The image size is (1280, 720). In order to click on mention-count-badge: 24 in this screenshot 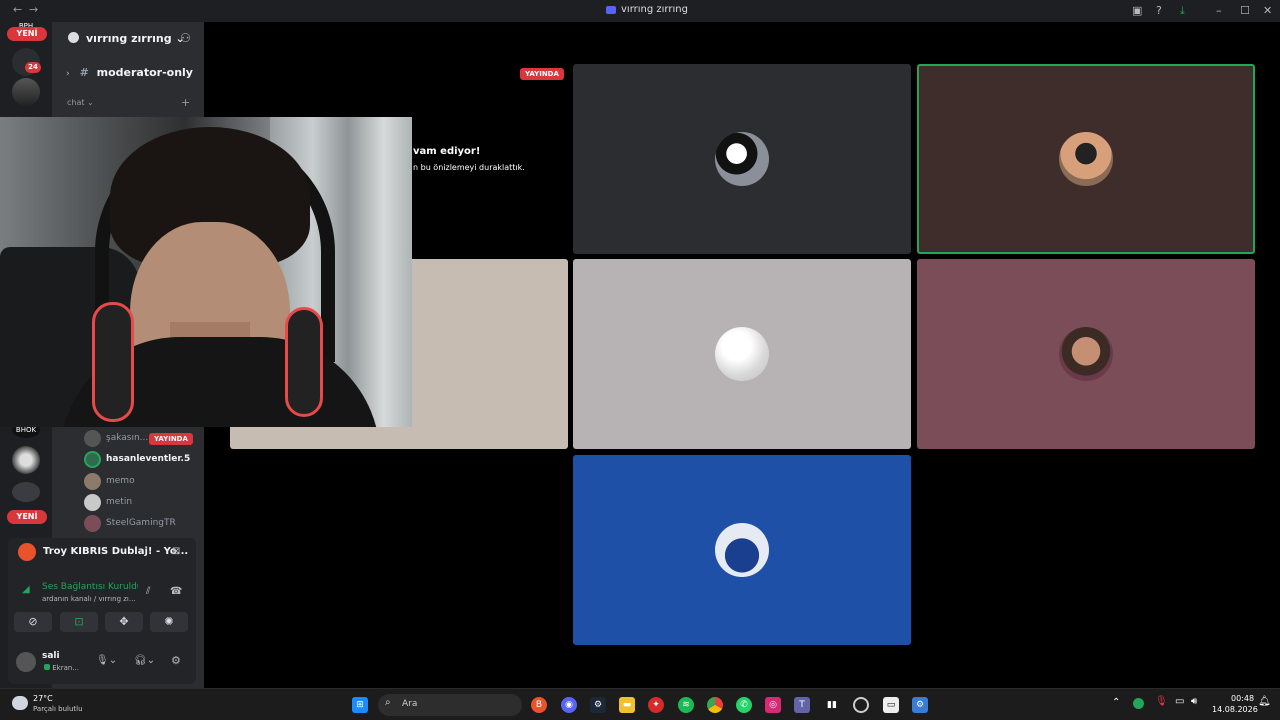, I will do `click(33, 67)`.